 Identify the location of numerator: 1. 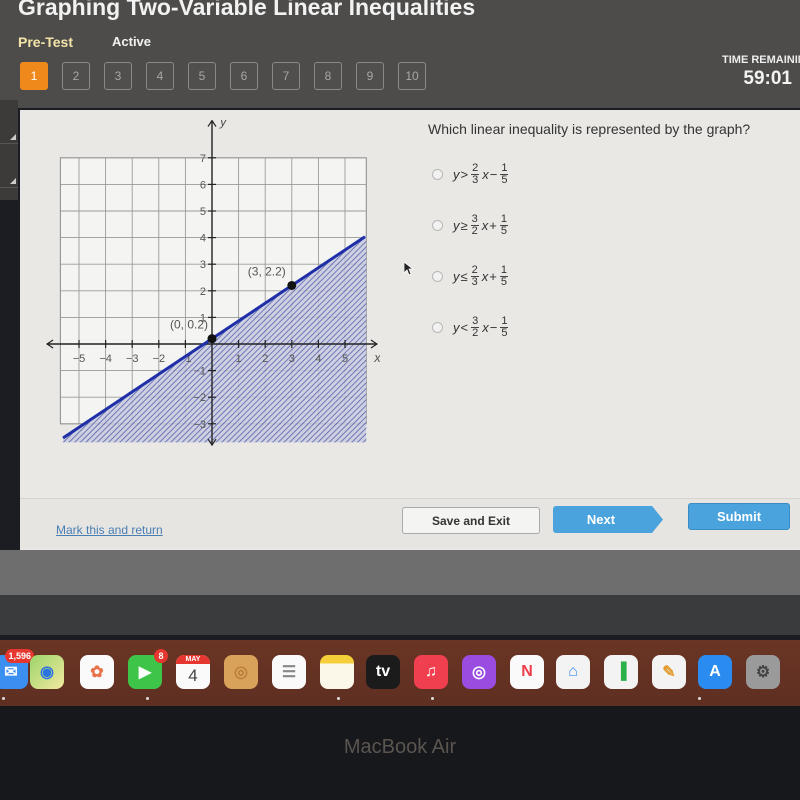
(504, 168).